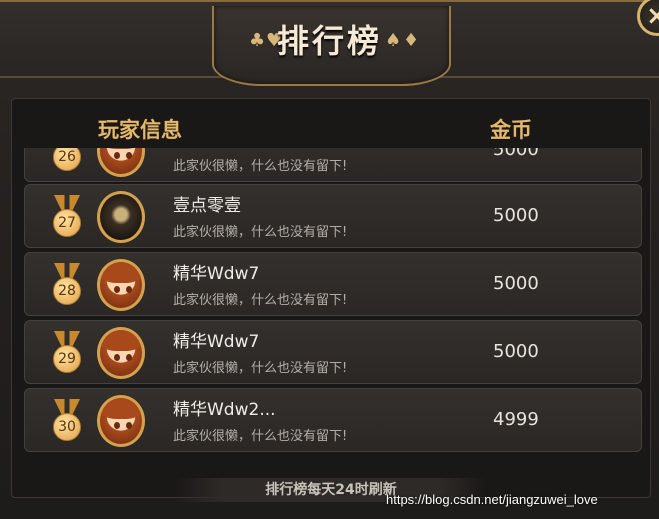  What do you see at coordinates (516, 419) in the screenshot?
I see `coin-amount: 4999` at bounding box center [516, 419].